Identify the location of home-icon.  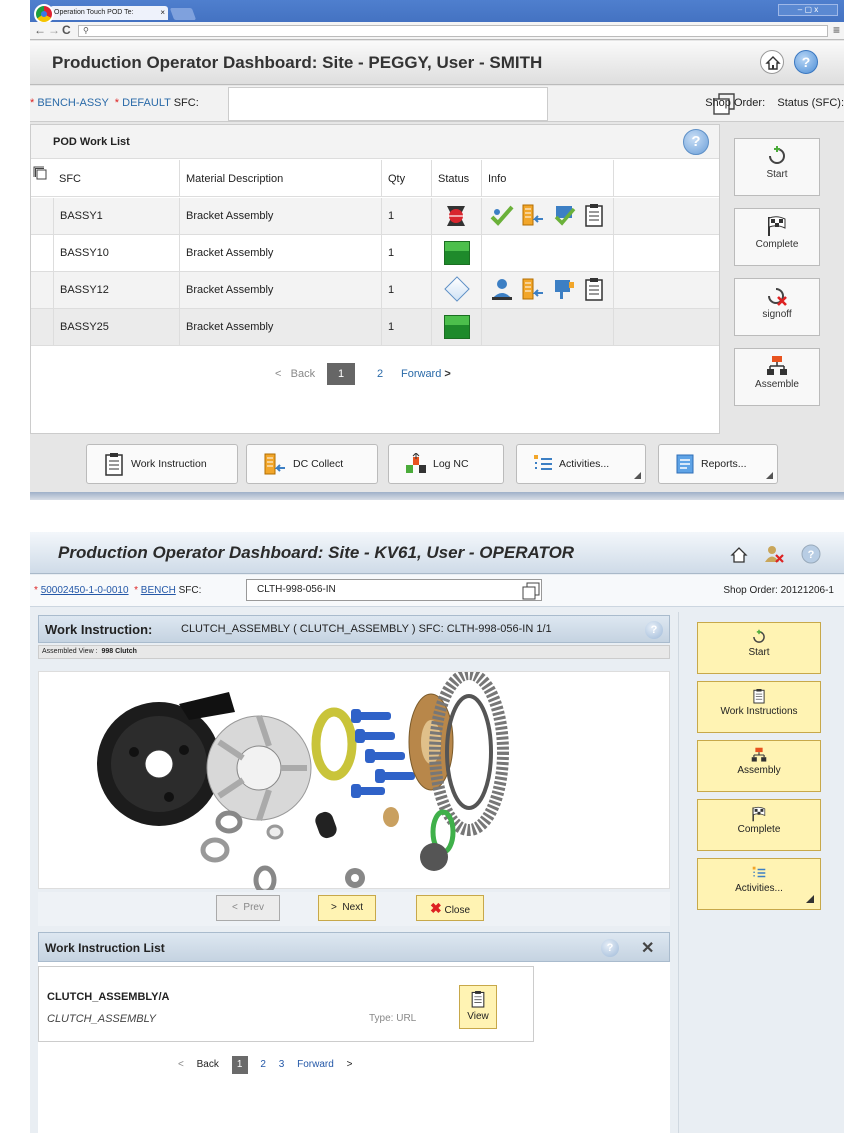
(739, 555).